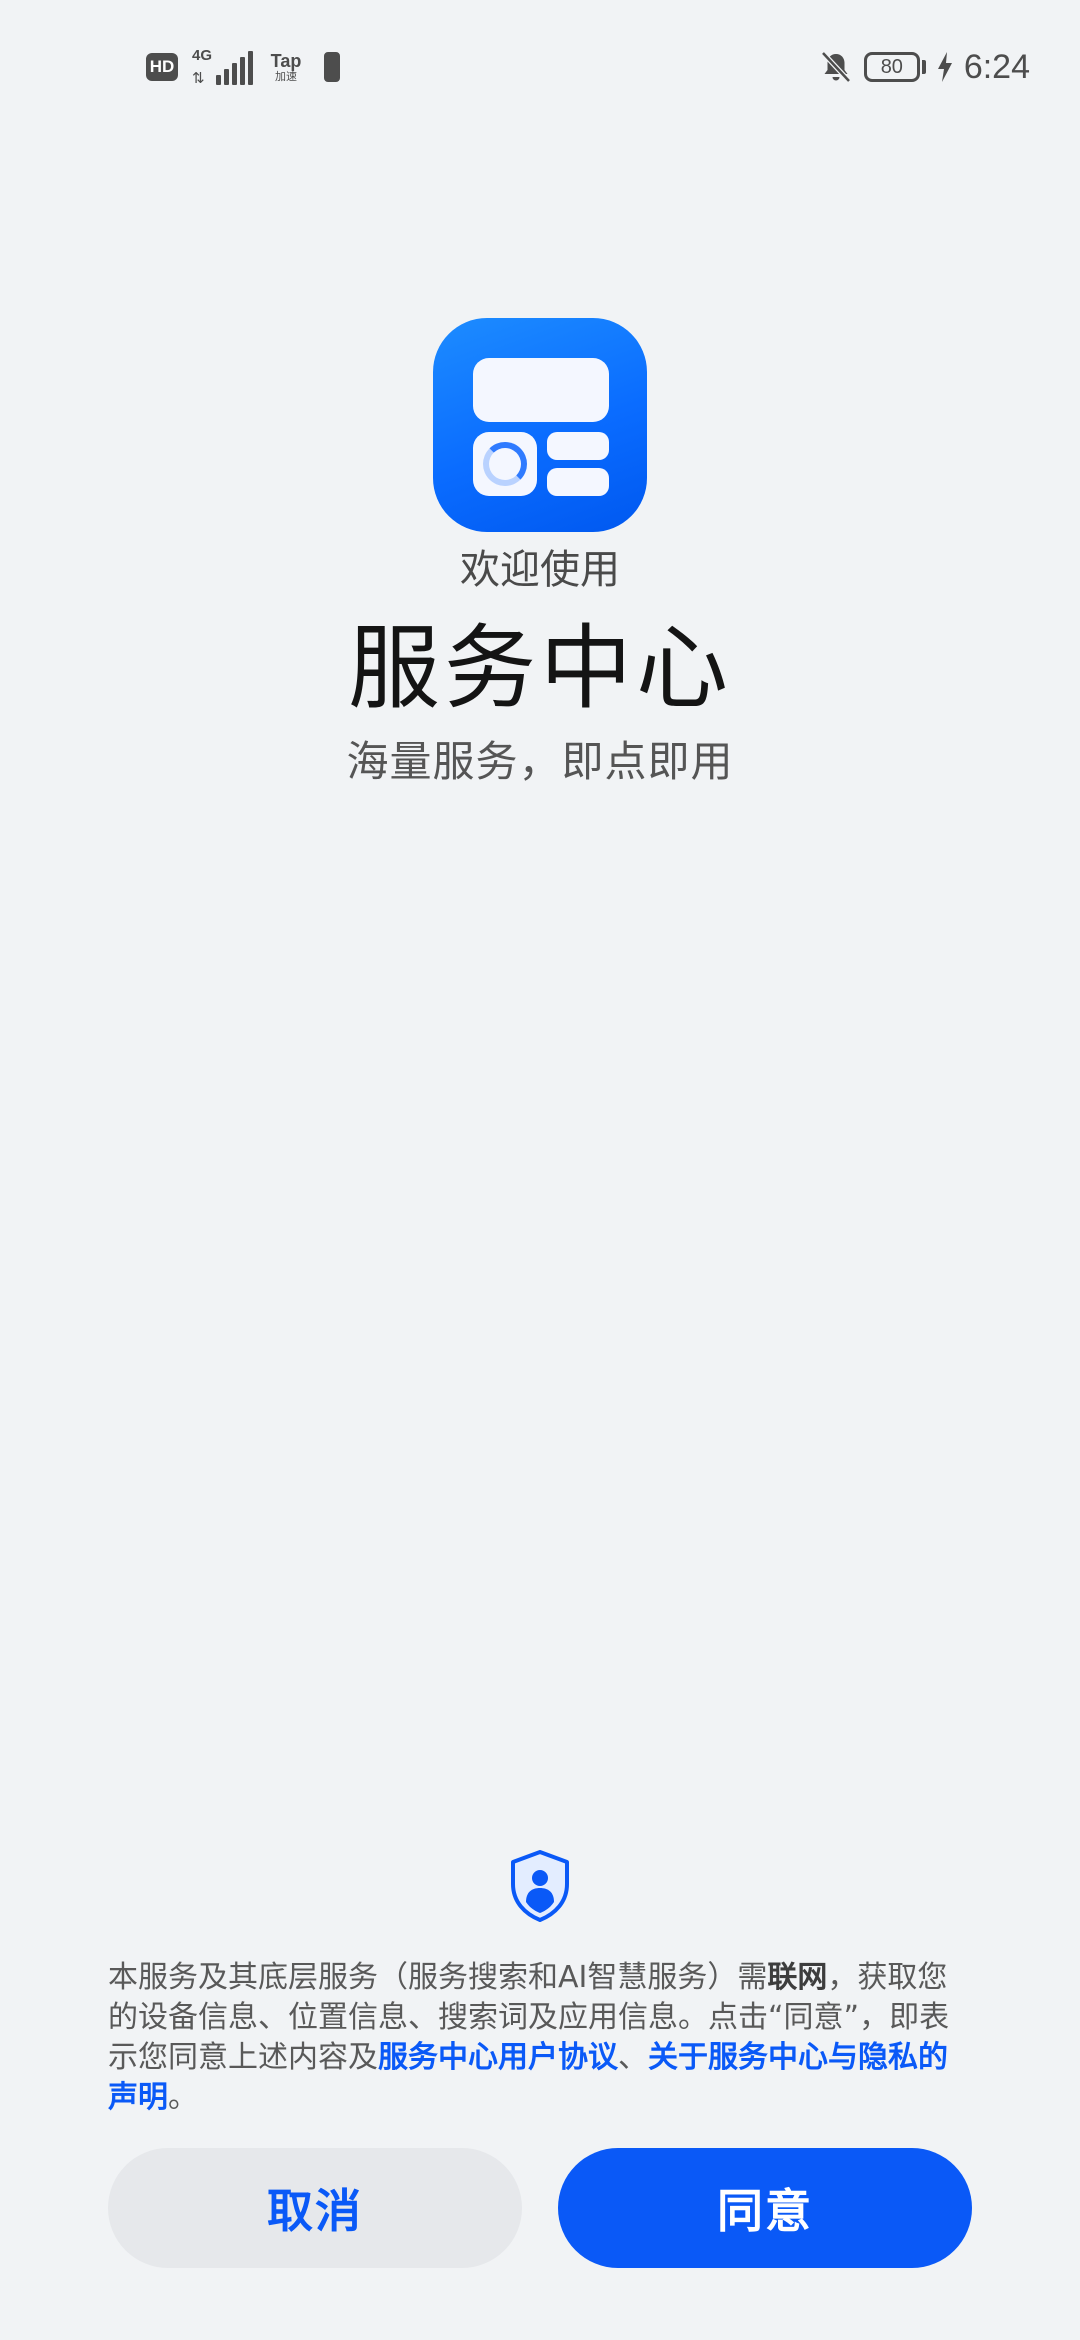  What do you see at coordinates (765, 2208) in the screenshot?
I see `agree-button: 同意` at bounding box center [765, 2208].